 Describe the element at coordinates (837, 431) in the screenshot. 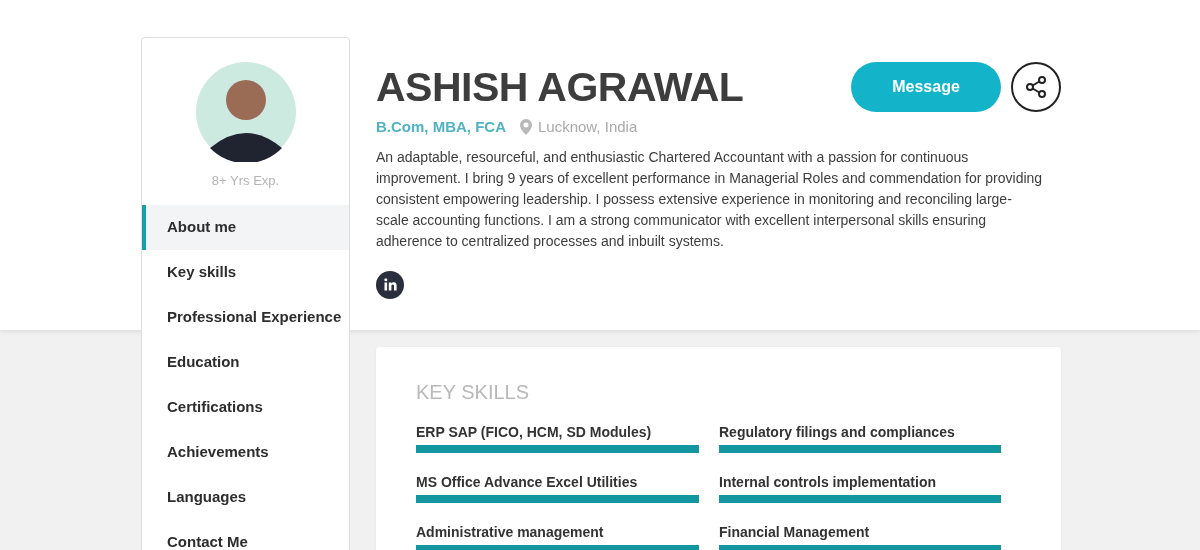

I see `skill-name: Regulatory filings and compliances` at that location.